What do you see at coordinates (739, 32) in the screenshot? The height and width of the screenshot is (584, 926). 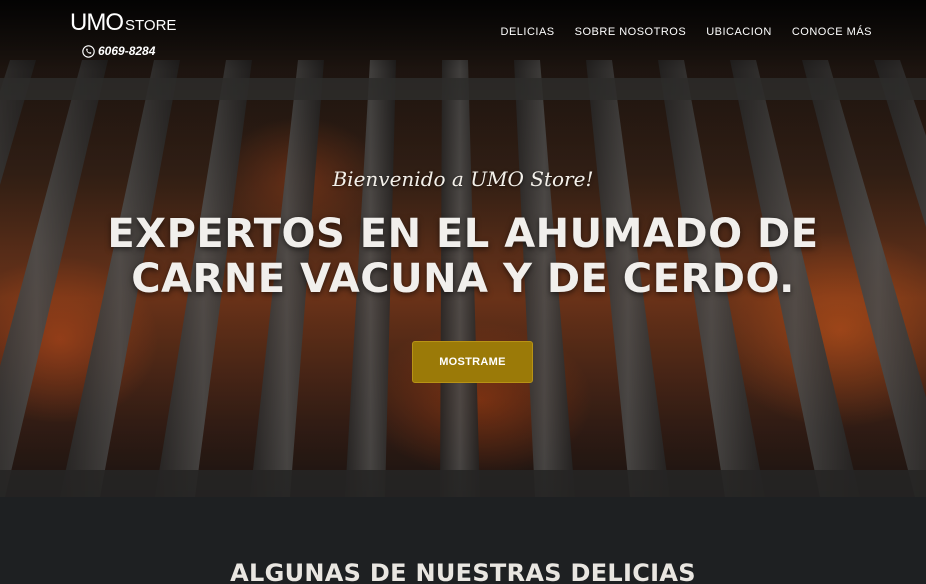 I see `nav-ubicacion: UBICACION` at bounding box center [739, 32].